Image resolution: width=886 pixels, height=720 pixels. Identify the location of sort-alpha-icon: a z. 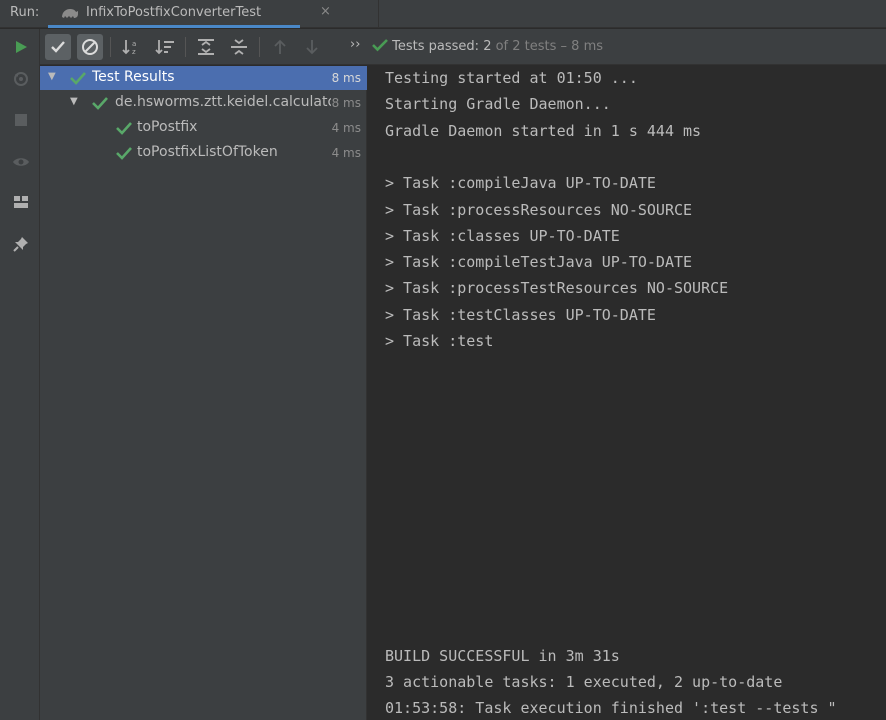
(129, 48).